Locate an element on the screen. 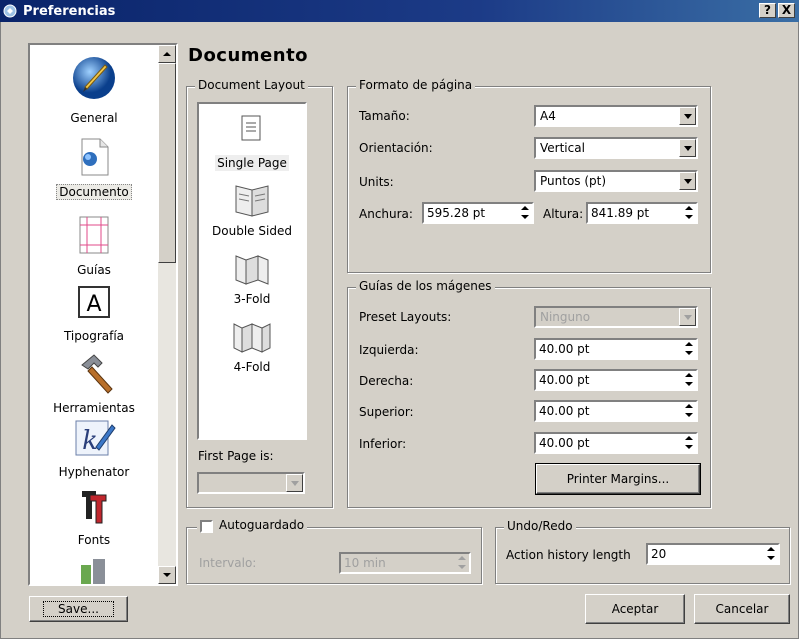 The image size is (799, 639). sidebar-item-label: Documento is located at coordinates (94, 192).